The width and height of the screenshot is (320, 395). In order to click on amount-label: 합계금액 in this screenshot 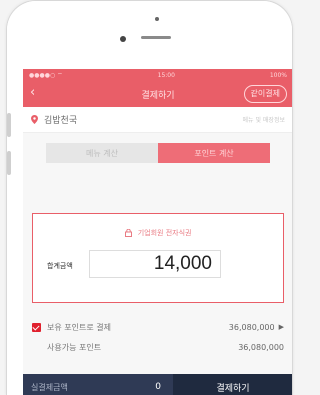, I will do `click(60, 266)`.